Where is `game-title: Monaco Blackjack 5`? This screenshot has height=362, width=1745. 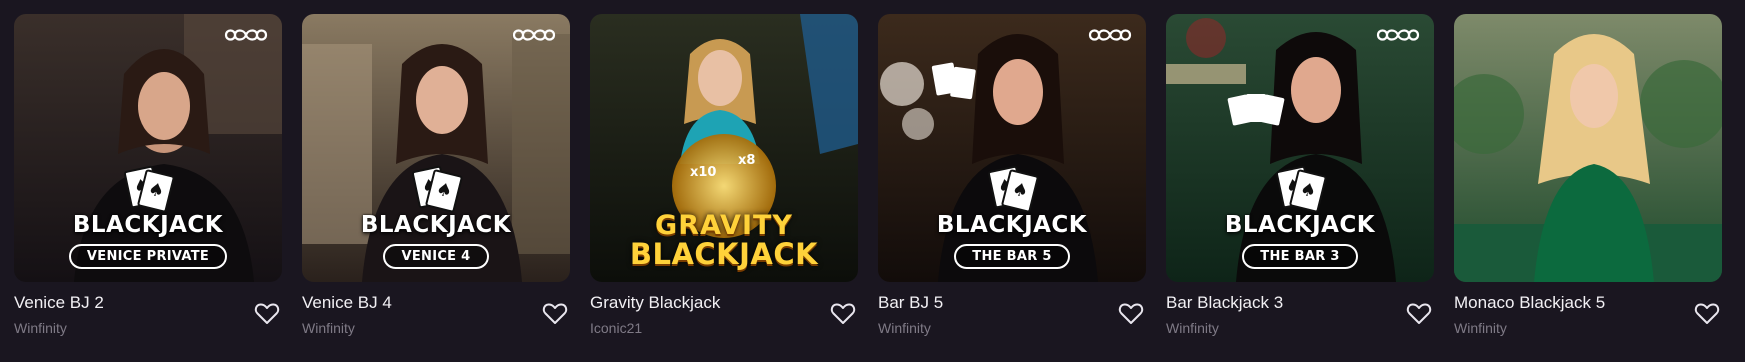
game-title: Monaco Blackjack 5 is located at coordinates (1529, 303).